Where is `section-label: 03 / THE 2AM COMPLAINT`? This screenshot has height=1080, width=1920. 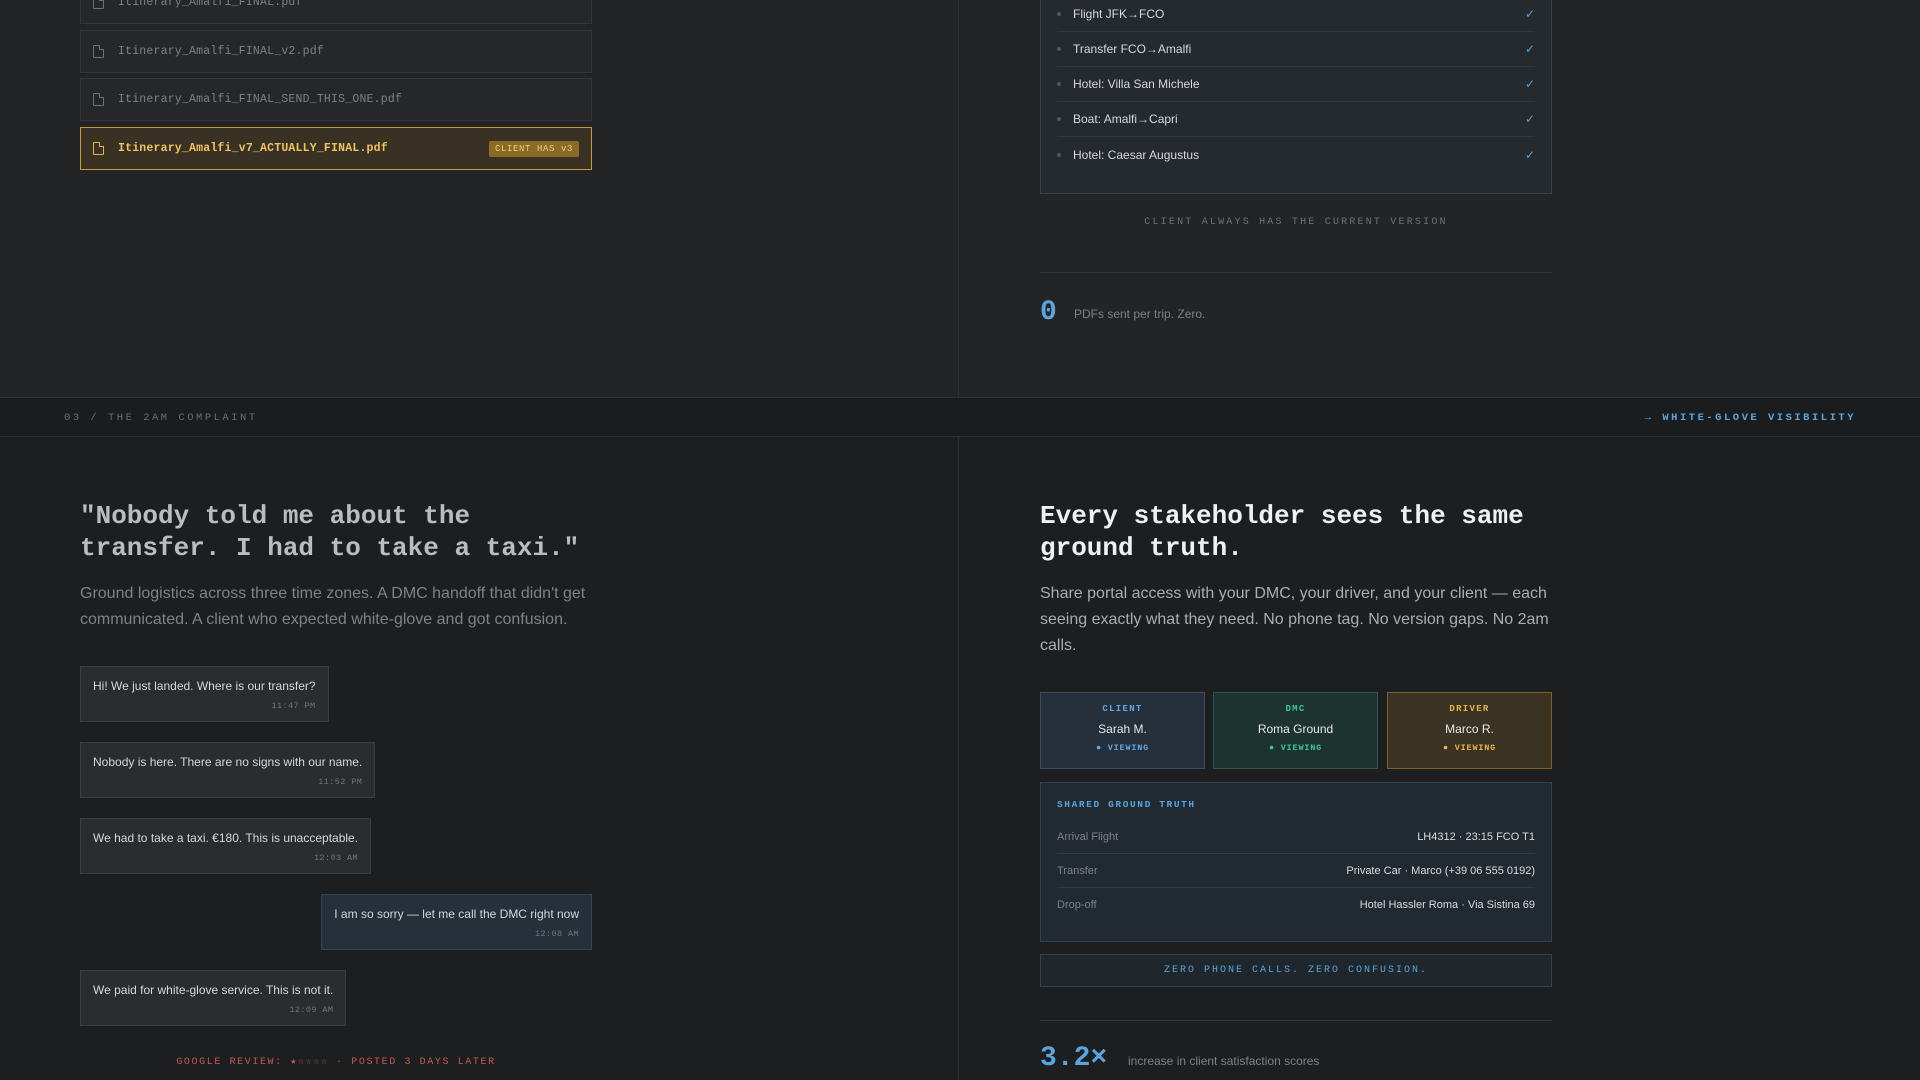
section-label: 03 / THE 2AM COMPLAINT is located at coordinates (161, 418).